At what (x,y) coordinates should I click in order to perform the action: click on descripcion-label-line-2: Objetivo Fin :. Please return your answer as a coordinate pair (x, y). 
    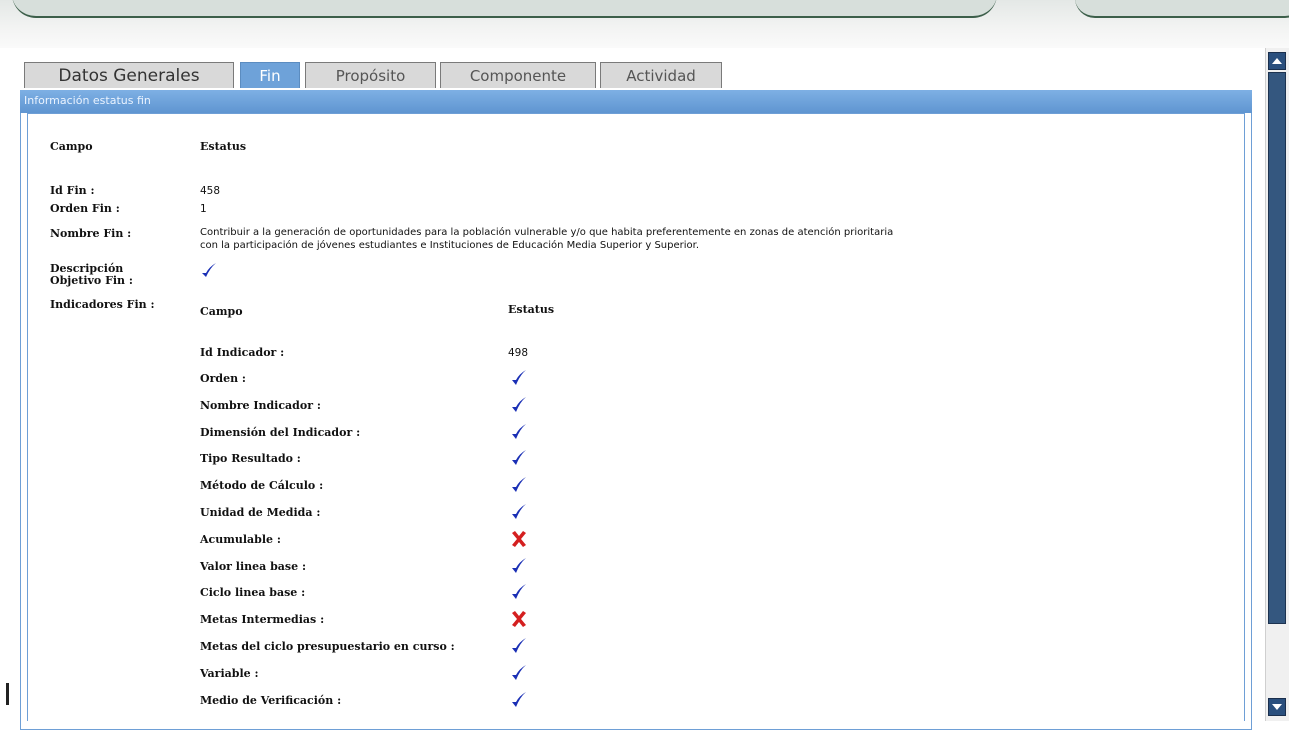
    Looking at the image, I should click on (91, 280).